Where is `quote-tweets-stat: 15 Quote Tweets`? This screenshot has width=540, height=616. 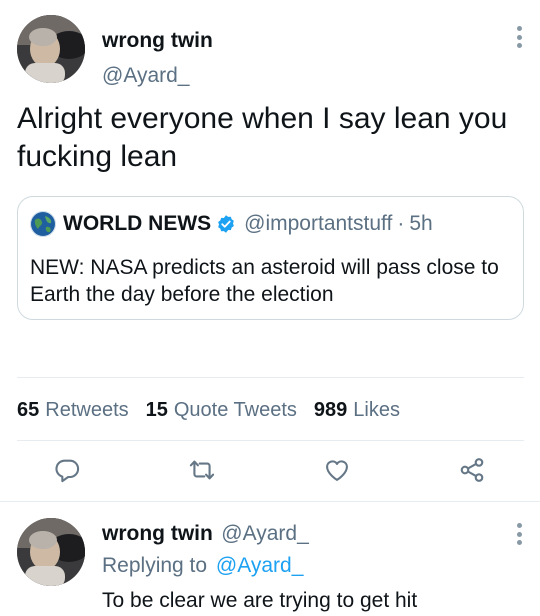 quote-tweets-stat: 15 Quote Tweets is located at coordinates (221, 410).